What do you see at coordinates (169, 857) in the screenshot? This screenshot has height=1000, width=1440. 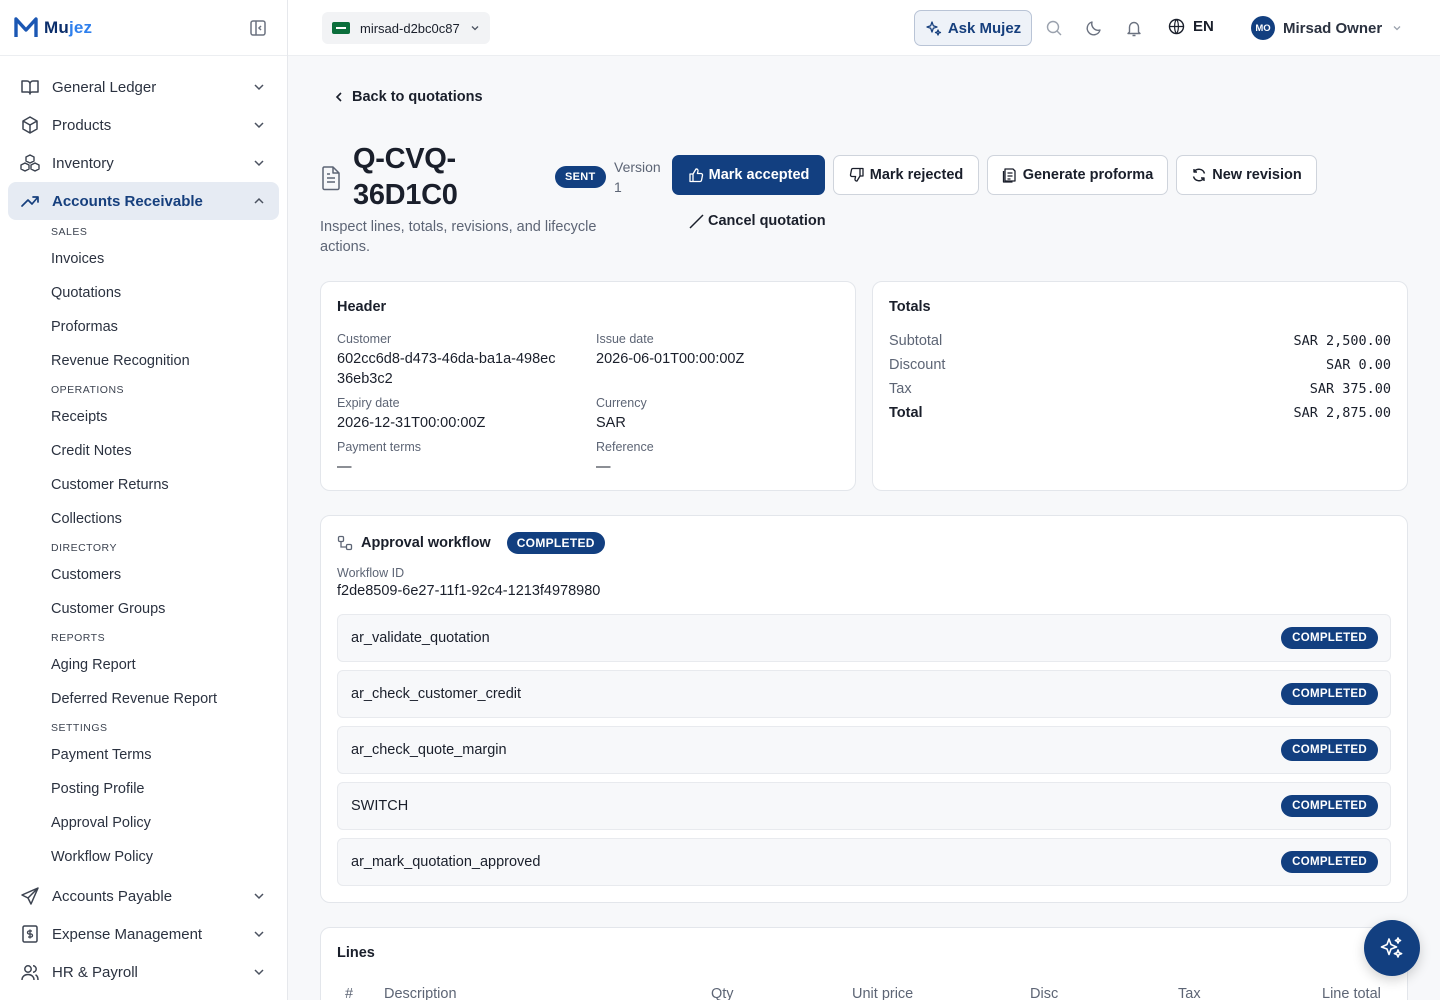 I see `sidebar-link-workflow-policy: Workflow Policy` at bounding box center [169, 857].